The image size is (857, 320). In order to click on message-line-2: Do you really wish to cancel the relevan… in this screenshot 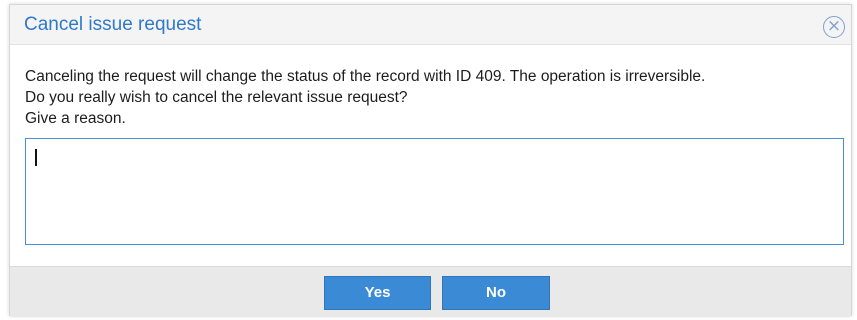, I will do `click(216, 97)`.